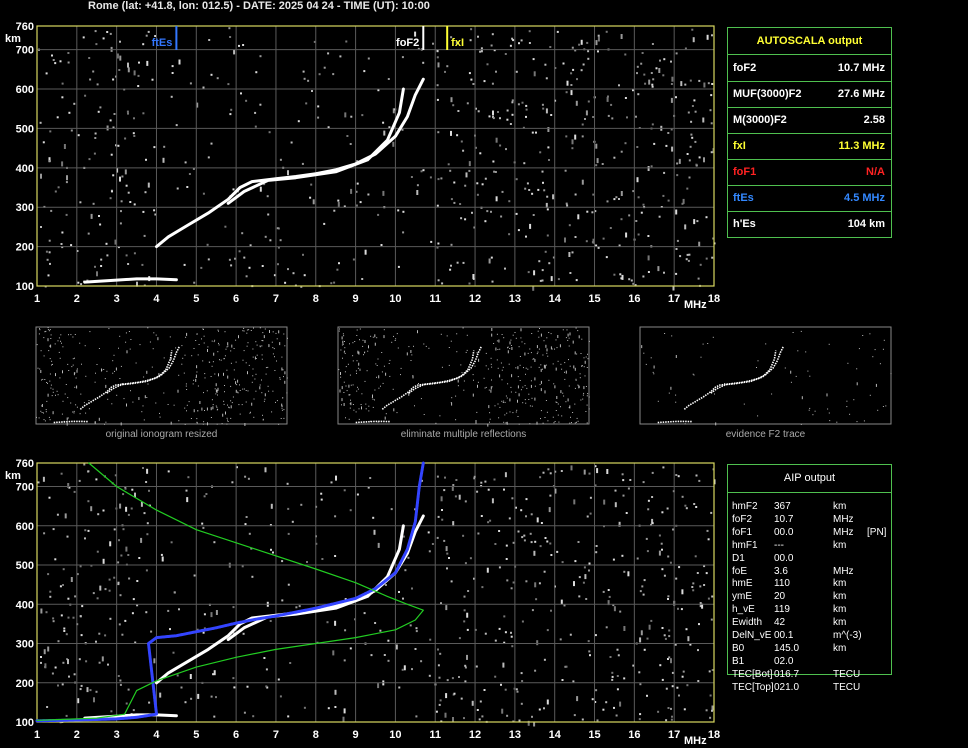 This screenshot has height=748, width=968. What do you see at coordinates (156, 299) in the screenshot?
I see `x-tick-label: 4` at bounding box center [156, 299].